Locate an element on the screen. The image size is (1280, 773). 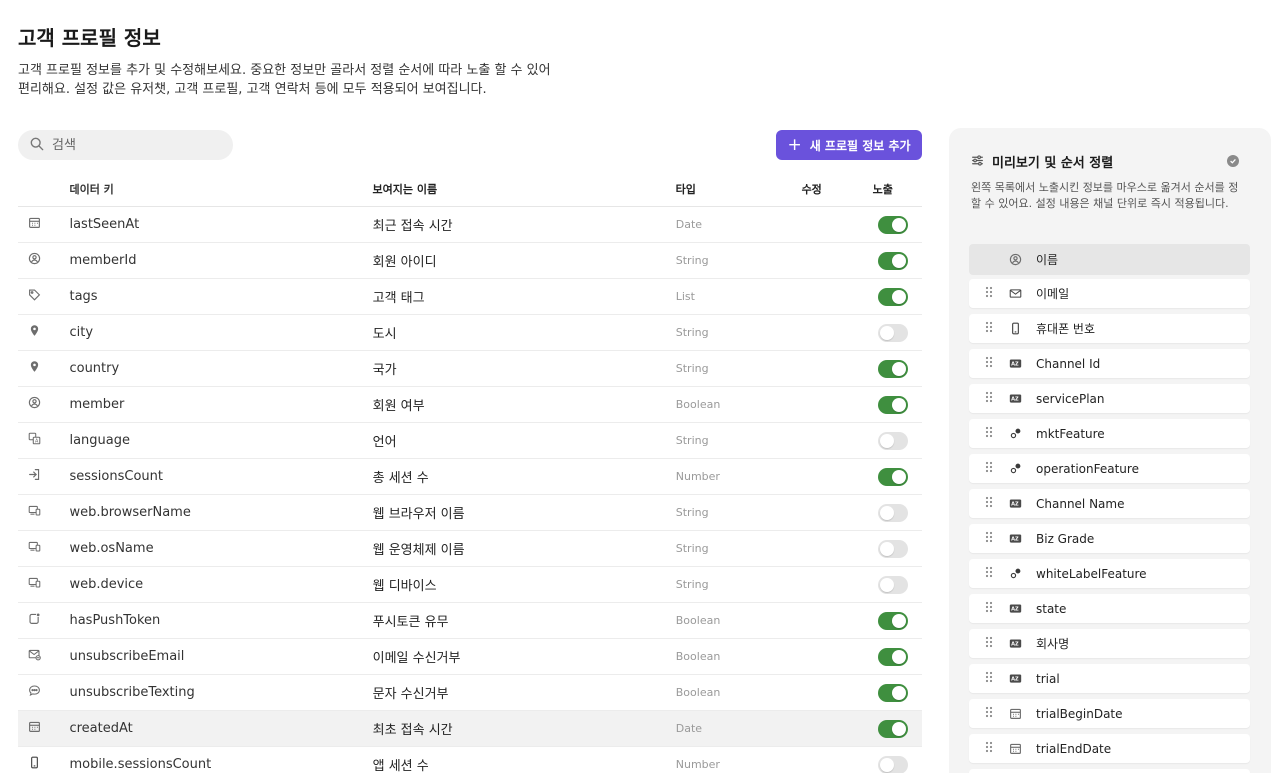
preview-item: AZ is located at coordinates (1109, 771).